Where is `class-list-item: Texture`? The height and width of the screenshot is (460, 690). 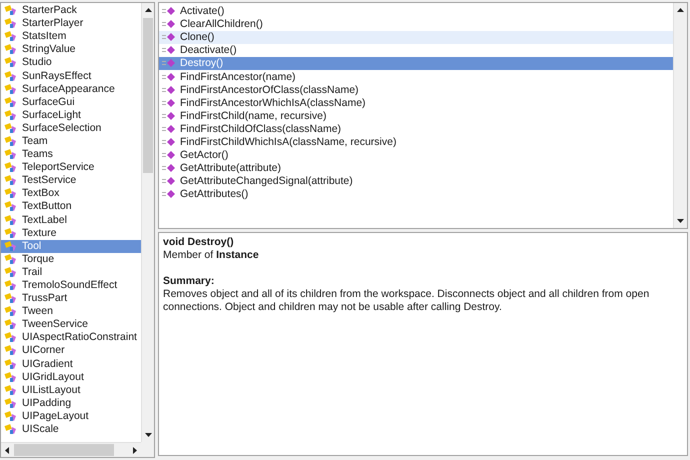
class-list-item: Texture is located at coordinates (71, 233).